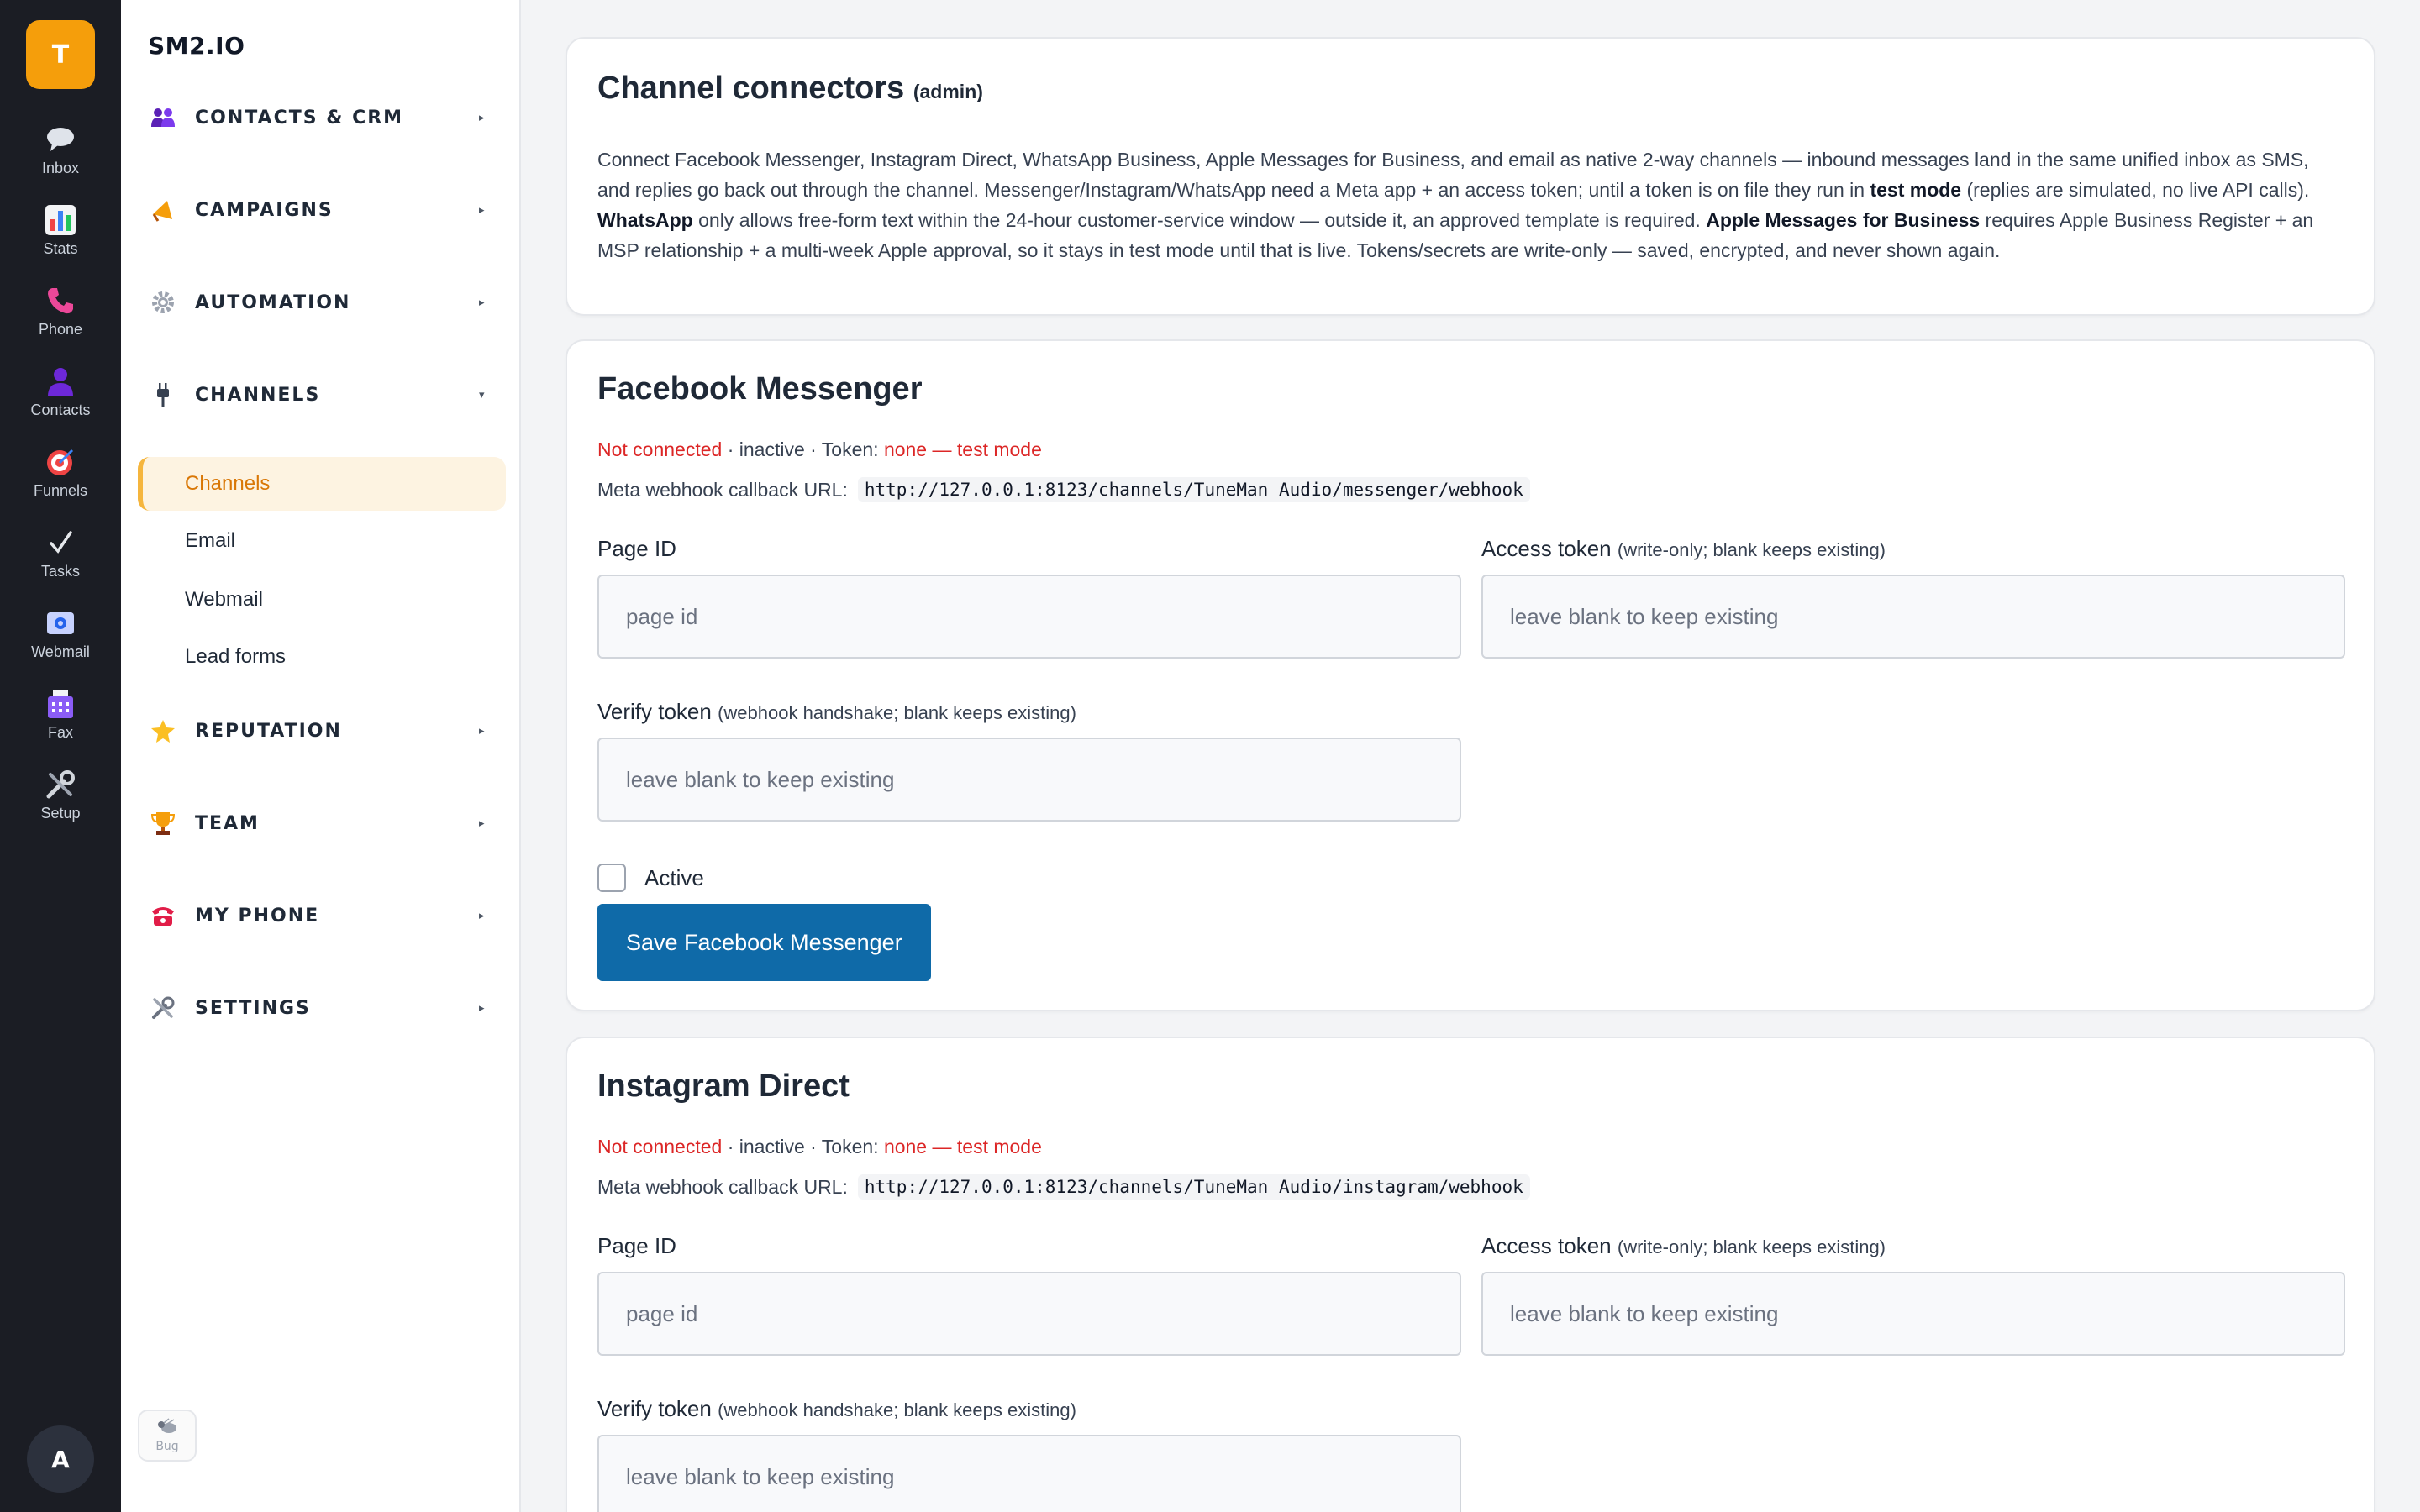 The width and height of the screenshot is (2420, 1512). What do you see at coordinates (299, 118) in the screenshot?
I see `nav-group-label: CONTACTS & CRM` at bounding box center [299, 118].